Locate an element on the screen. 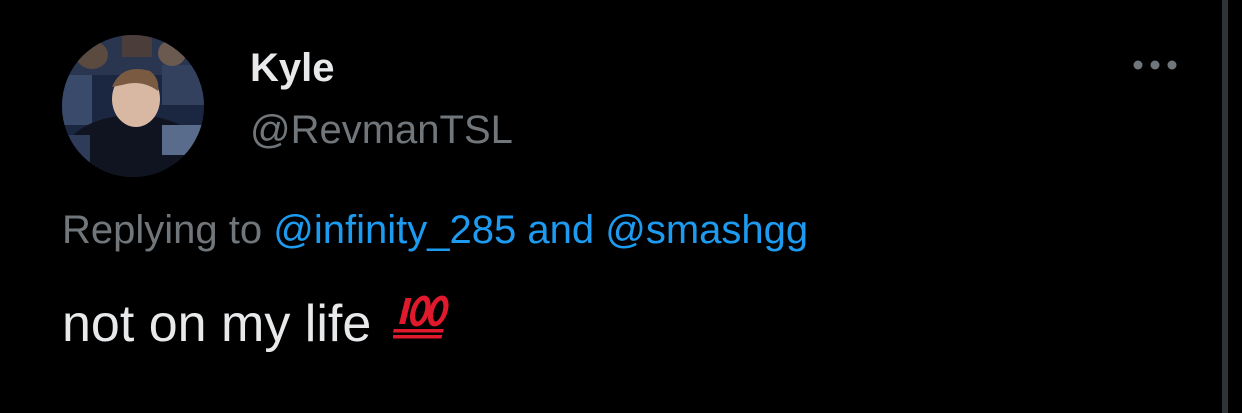 The width and height of the screenshot is (1242, 413). mention-link: @infinity_285 is located at coordinates (394, 230).